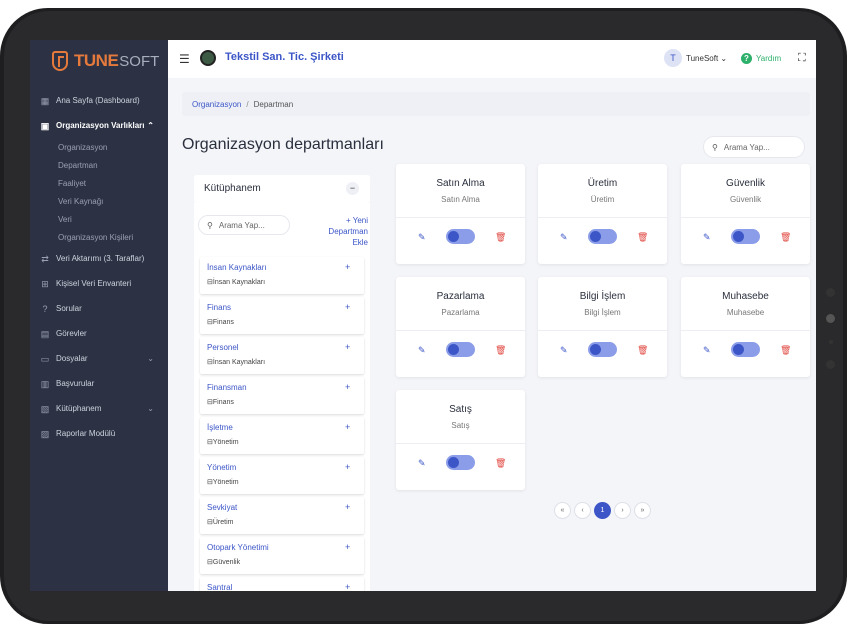  Describe the element at coordinates (282, 475) in the screenshot. I see `list-item: Yönetim + ⊟Yönetim` at that location.